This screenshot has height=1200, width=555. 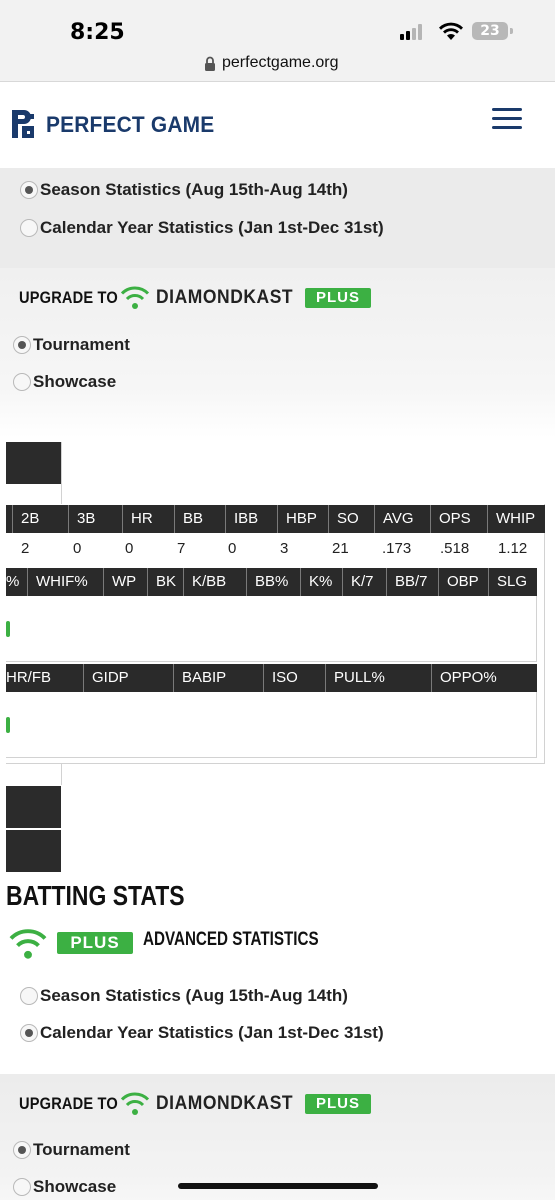 I want to click on header-cell: 2B, so click(x=41, y=519).